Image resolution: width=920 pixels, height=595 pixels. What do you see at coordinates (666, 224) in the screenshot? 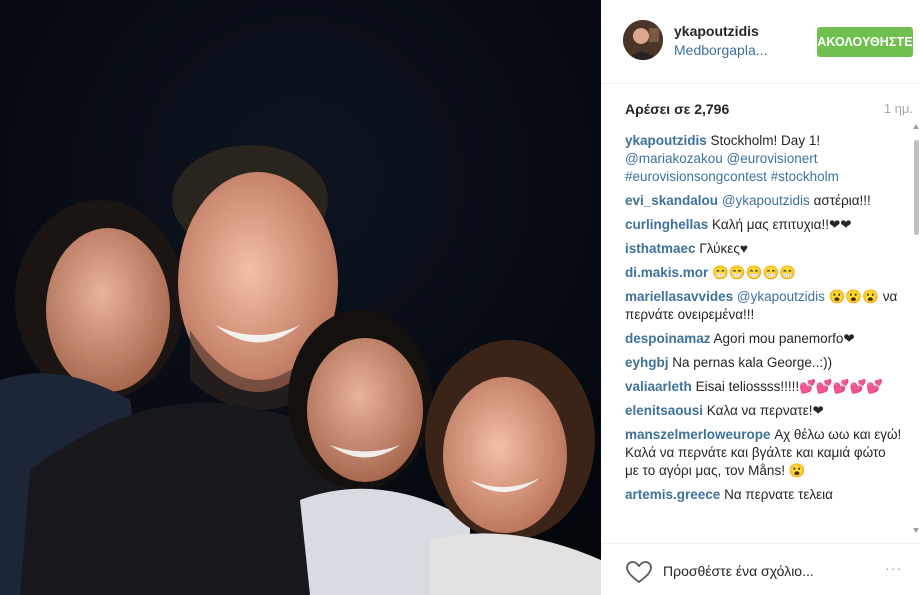
I see `comment-username: curlinghellas` at bounding box center [666, 224].